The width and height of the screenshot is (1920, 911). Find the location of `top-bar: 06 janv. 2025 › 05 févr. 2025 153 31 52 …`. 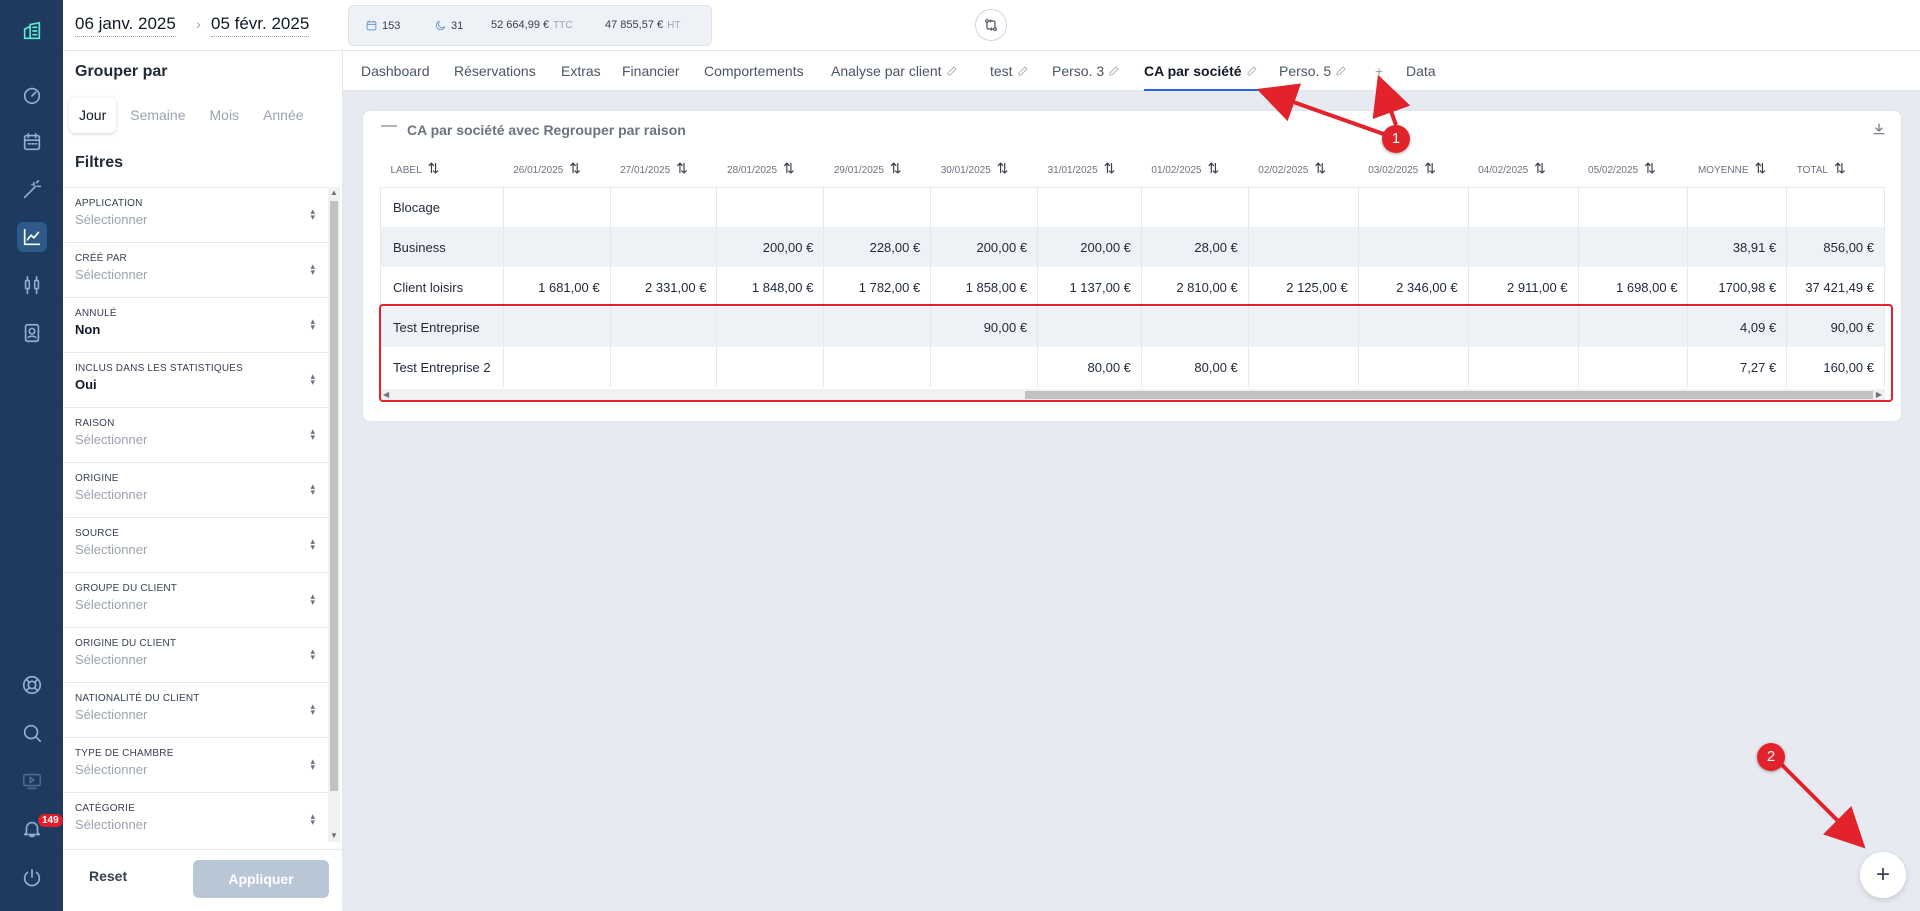

top-bar: 06 janv. 2025 › 05 févr. 2025 153 31 52 … is located at coordinates (991, 25).